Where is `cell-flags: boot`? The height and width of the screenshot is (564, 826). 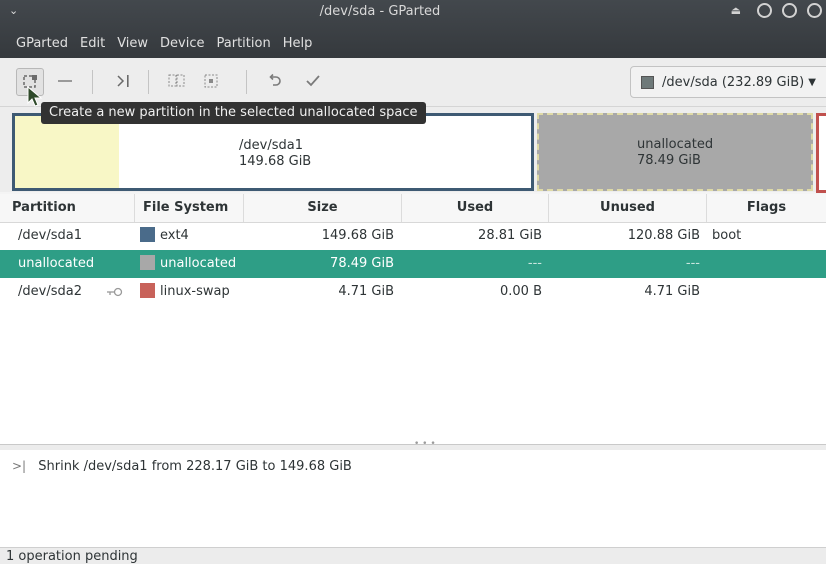 cell-flags: boot is located at coordinates (727, 235).